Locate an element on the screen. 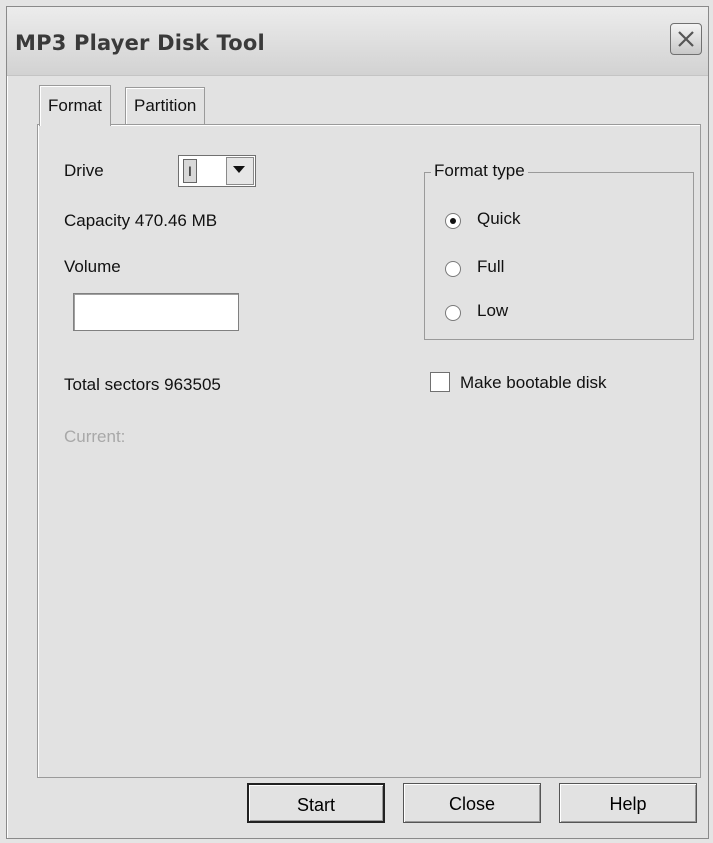 The width and height of the screenshot is (713, 843). bootable-checkbox is located at coordinates (440, 382).